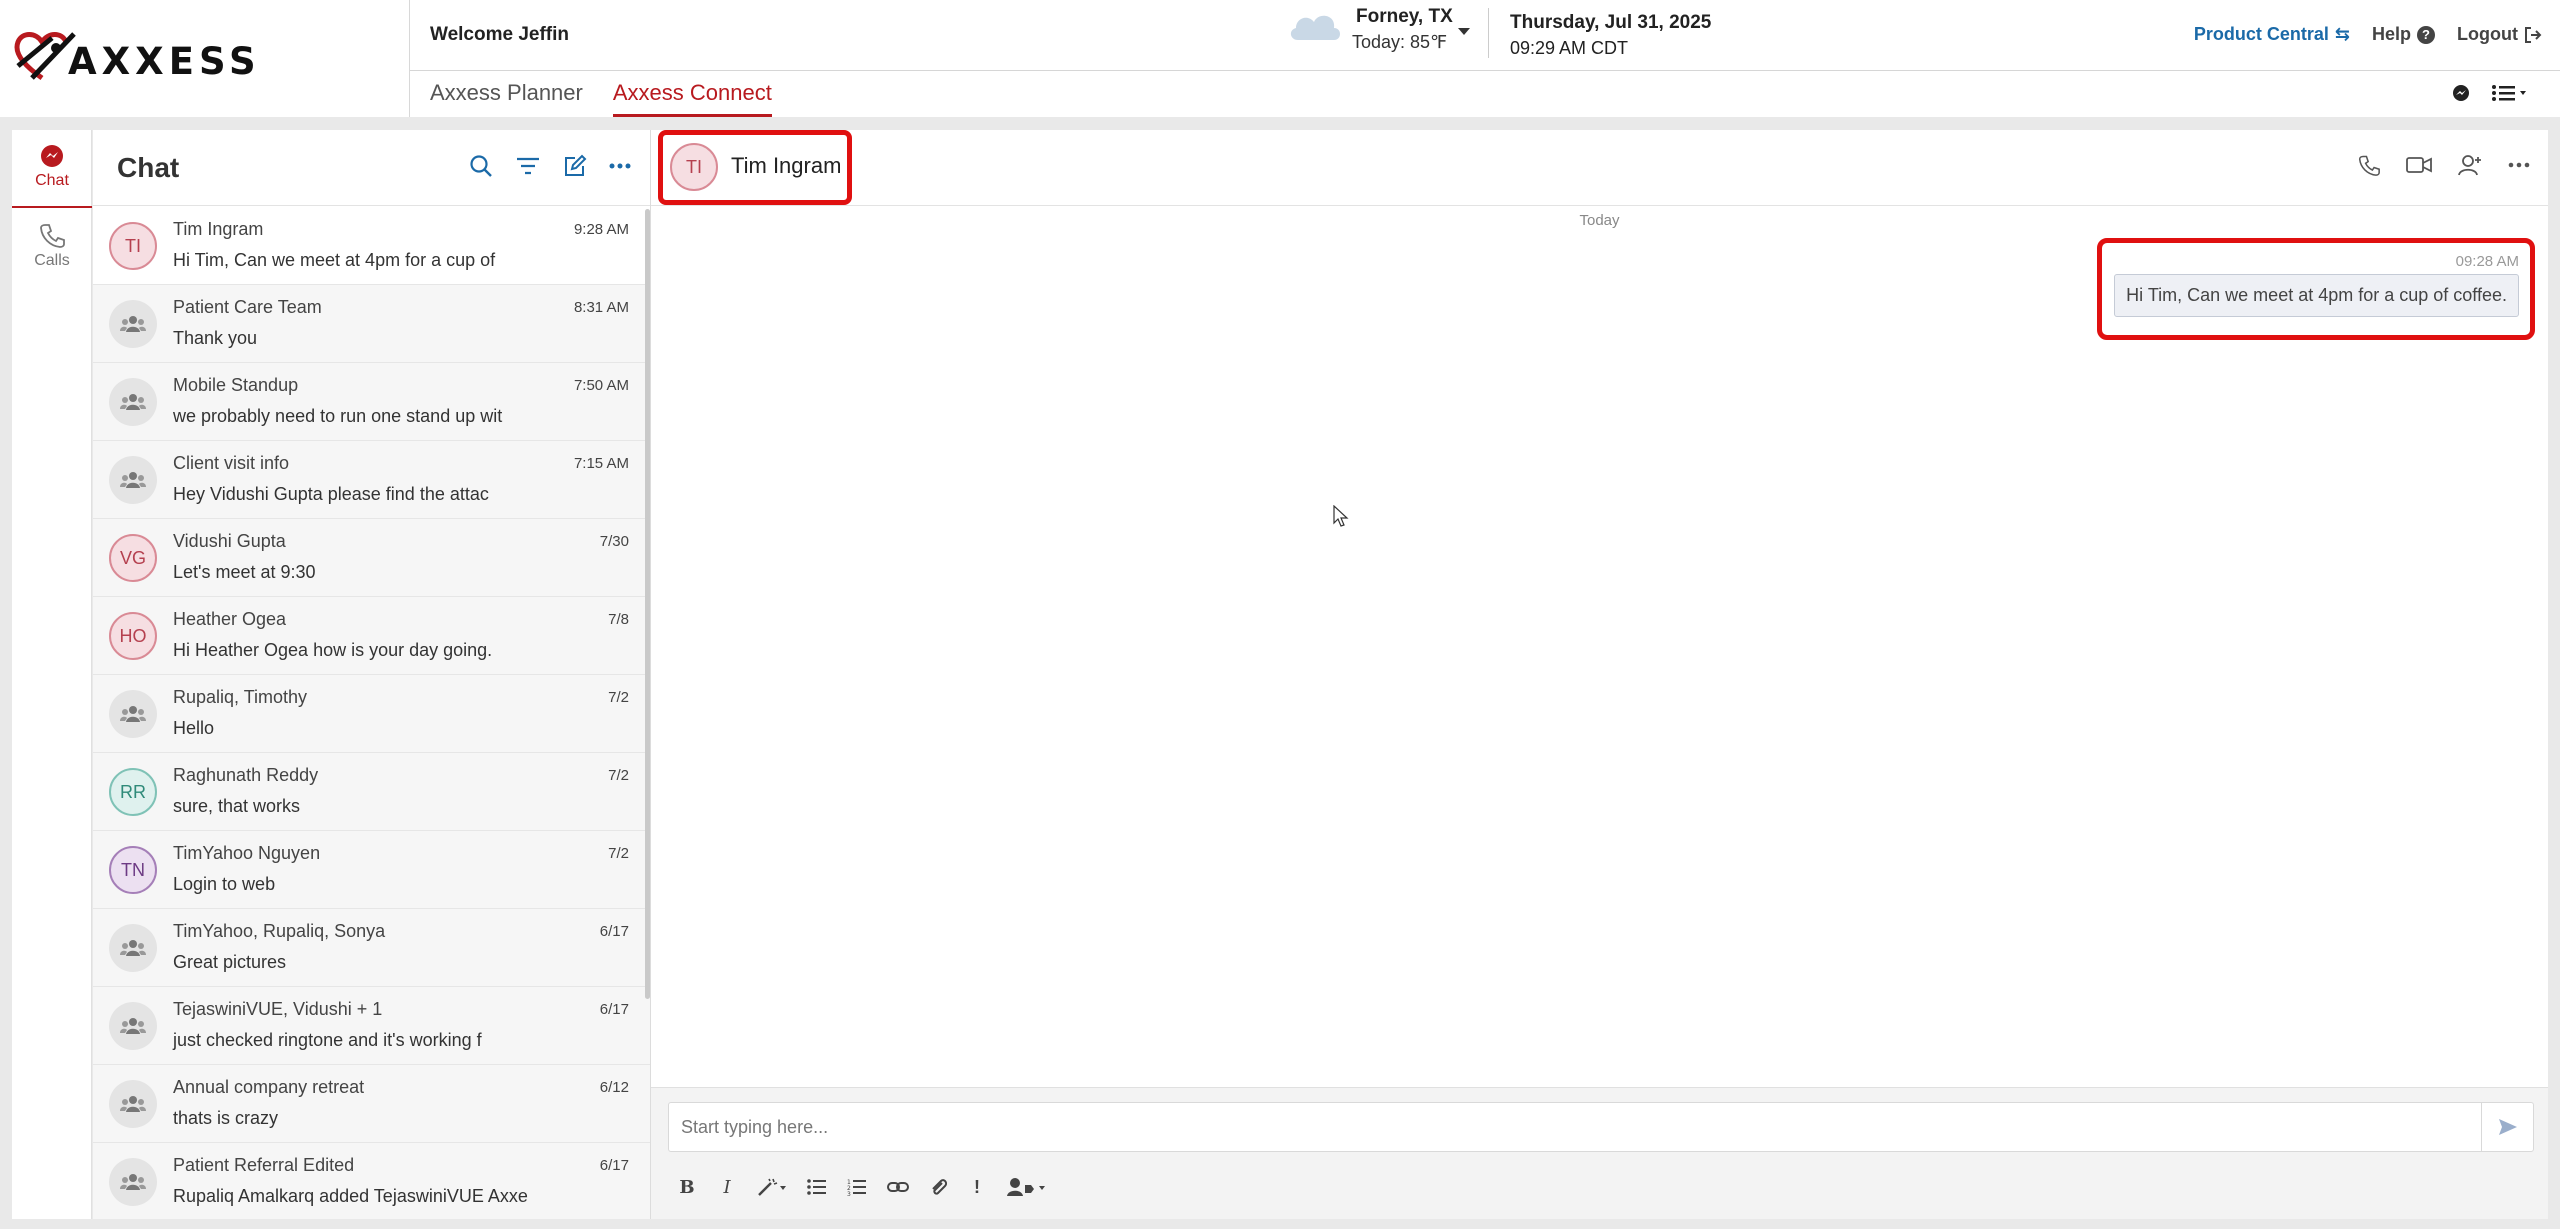 The image size is (2560, 1229). I want to click on logo-area: AXXESS, so click(205, 58).